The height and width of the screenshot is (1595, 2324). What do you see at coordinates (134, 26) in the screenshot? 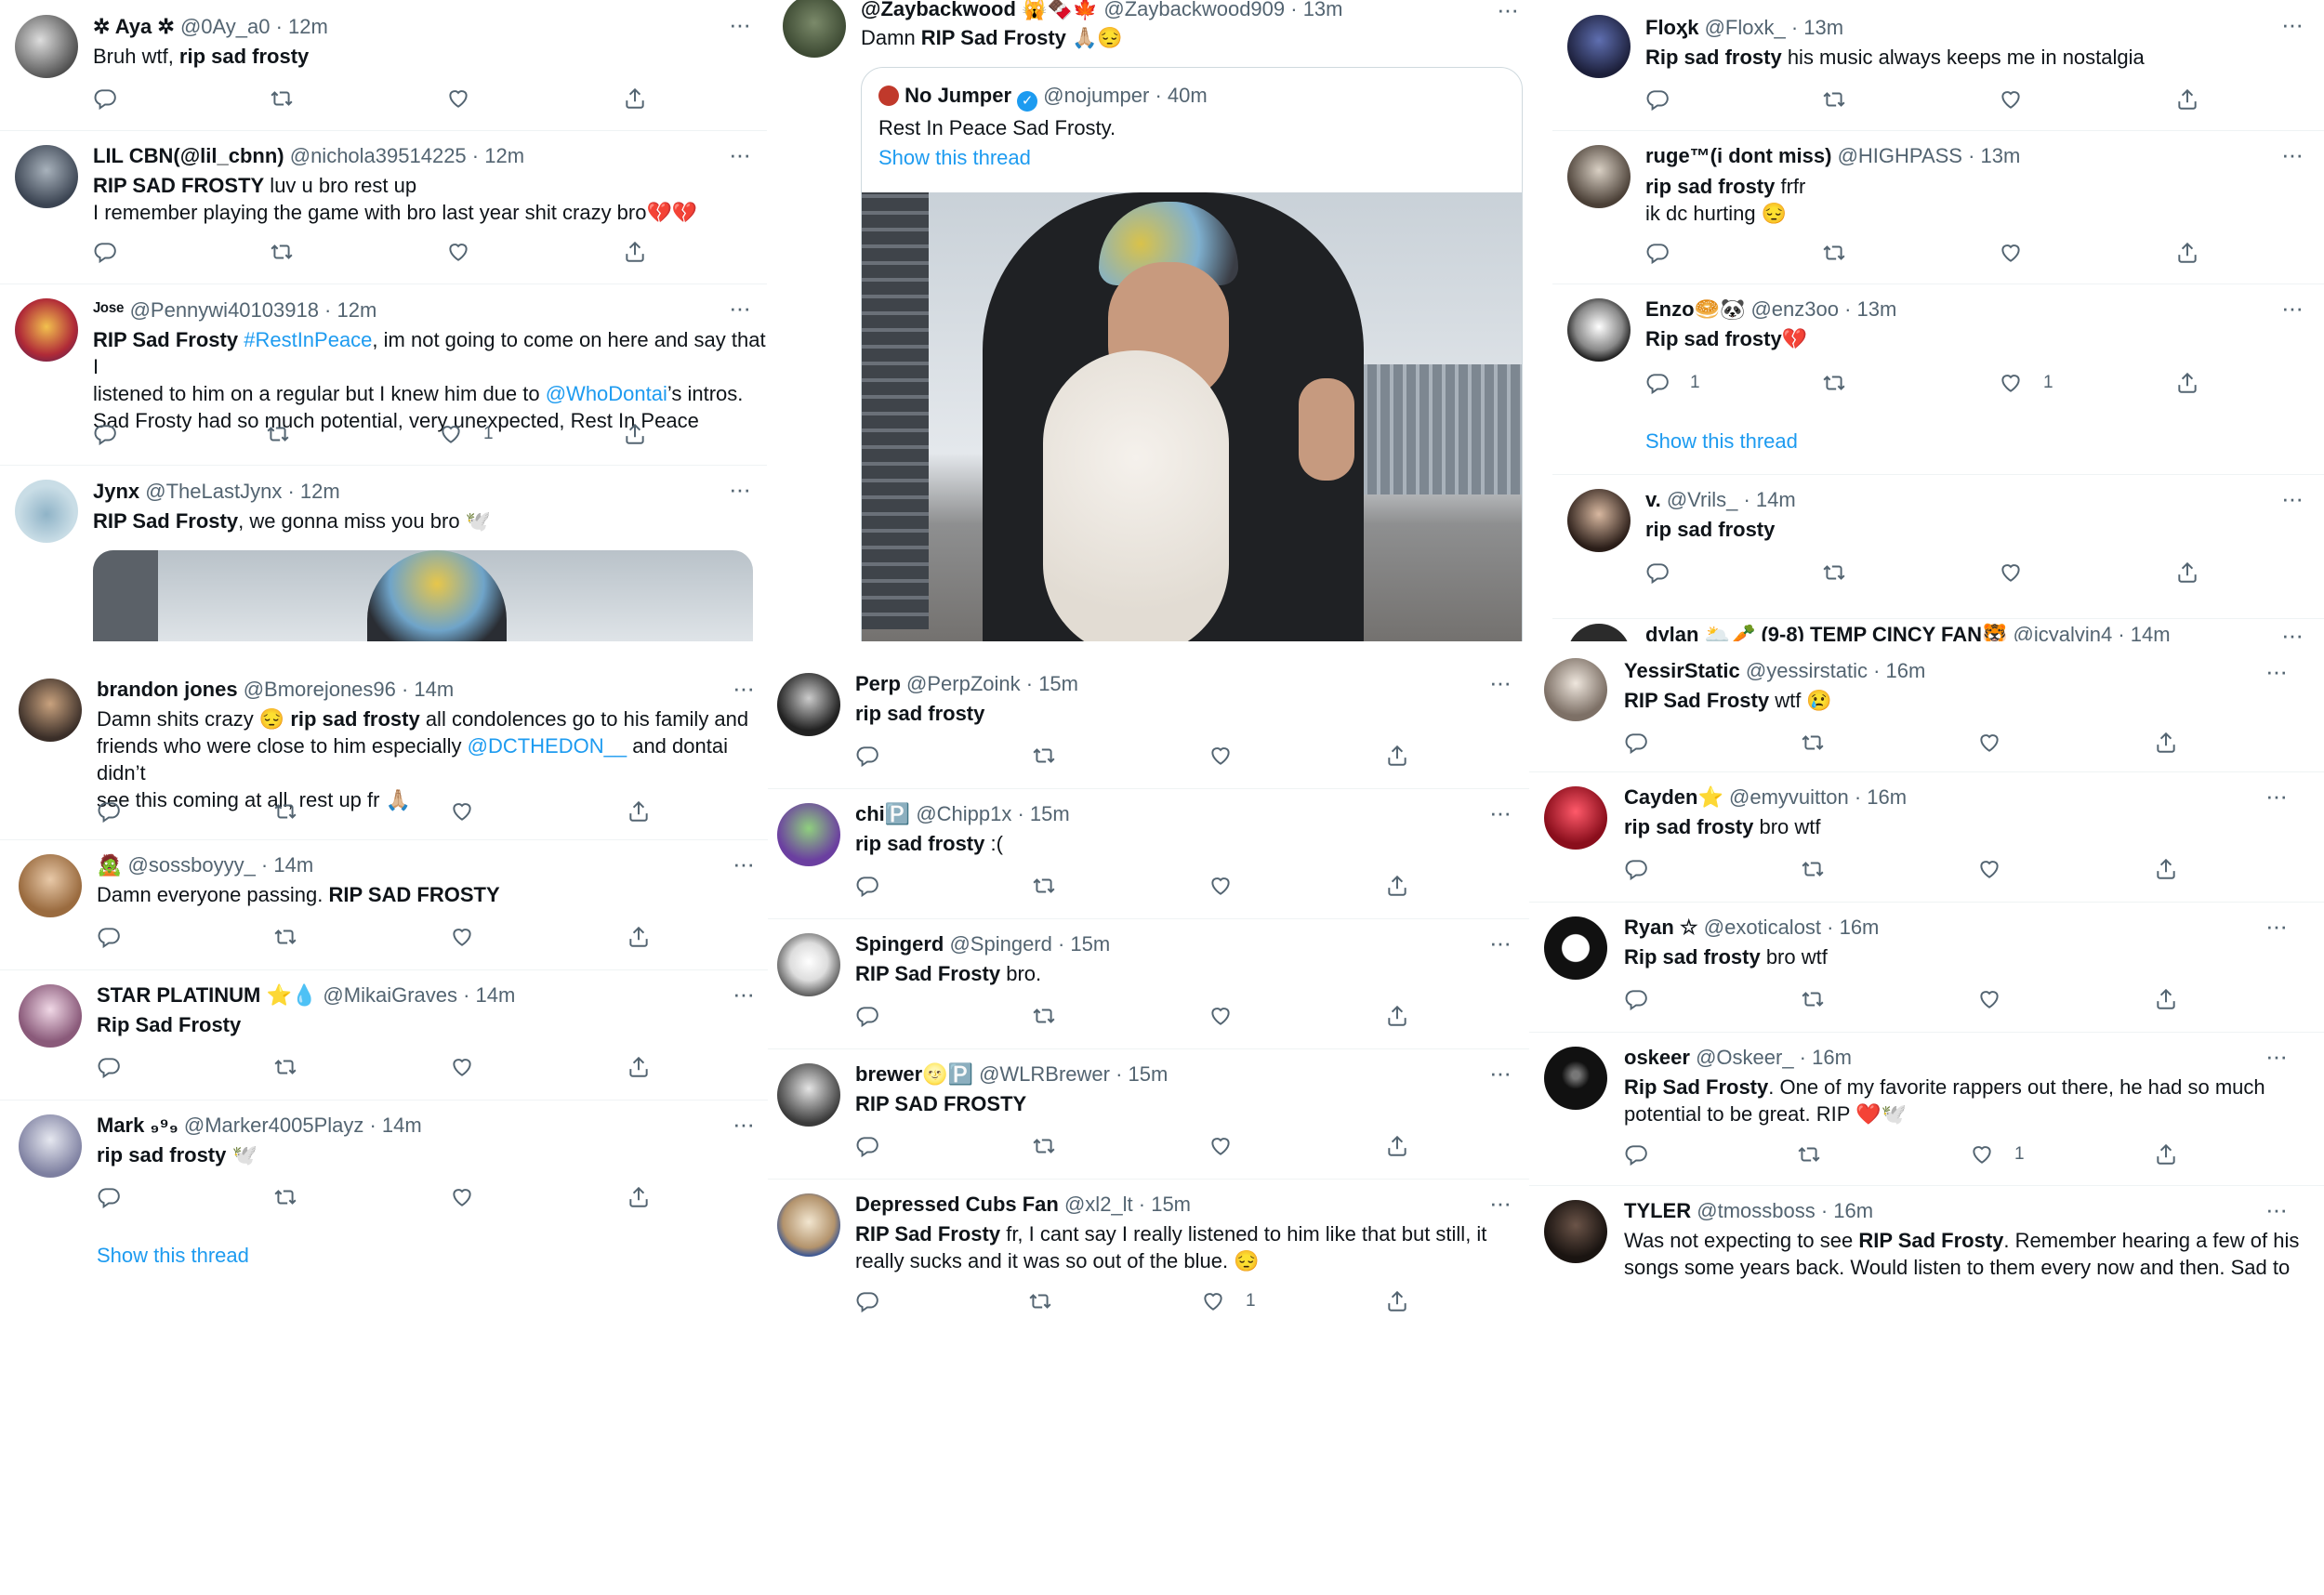
I see `display-name: ✲ Aya ✲` at bounding box center [134, 26].